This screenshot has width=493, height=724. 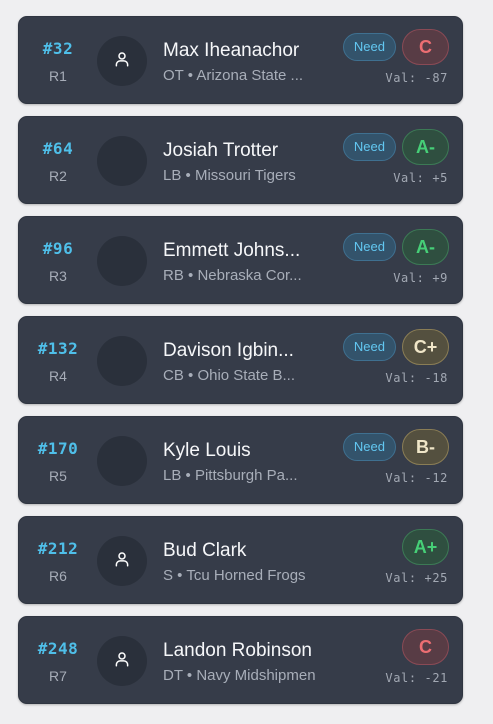 What do you see at coordinates (245, 175) in the screenshot?
I see `player-school: Missouri Tigers` at bounding box center [245, 175].